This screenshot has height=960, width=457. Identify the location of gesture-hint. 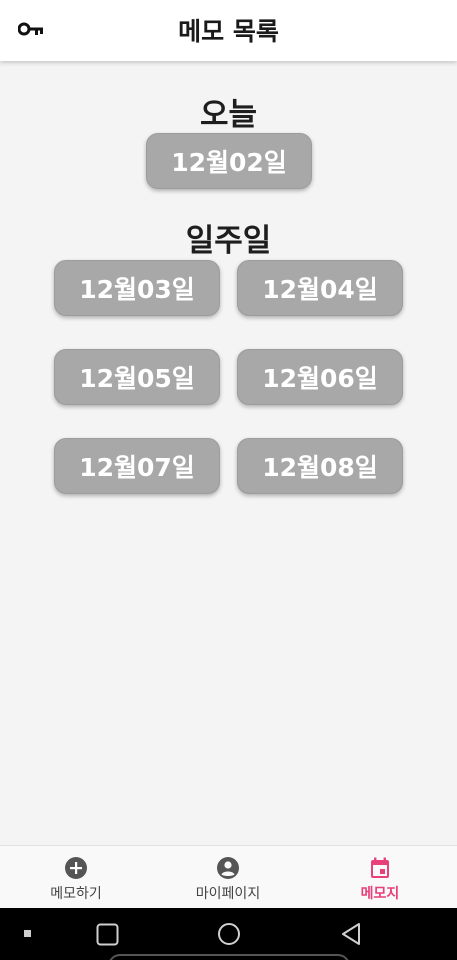
(229, 957).